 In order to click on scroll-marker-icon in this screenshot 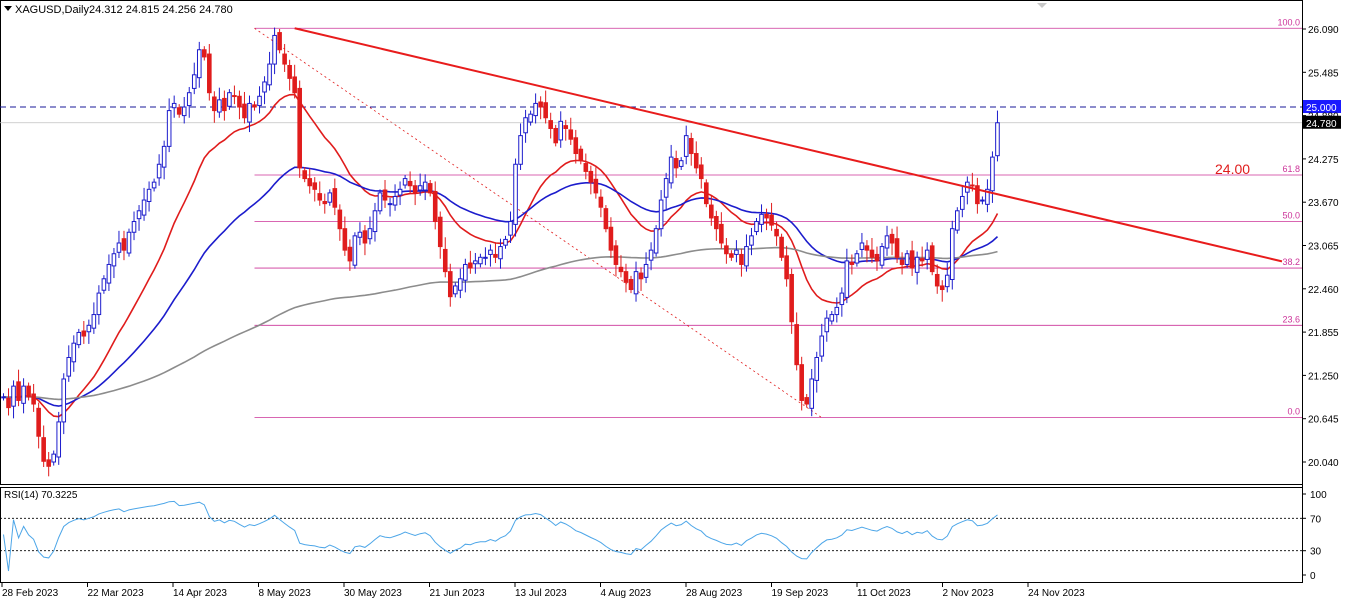, I will do `click(1042, 5)`.